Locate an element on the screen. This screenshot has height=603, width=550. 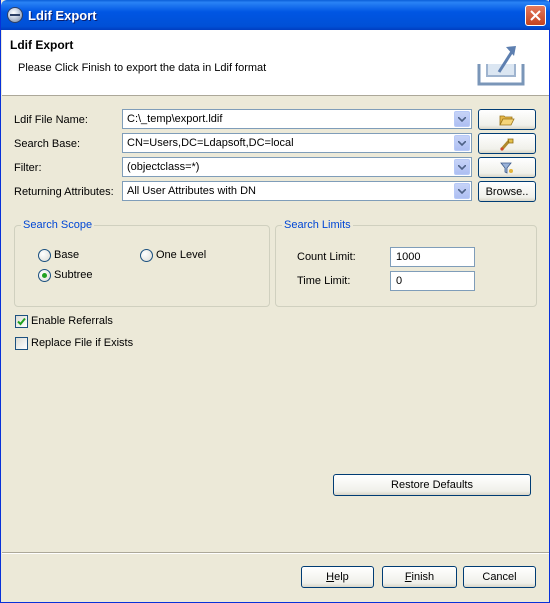
file-name-label: Ldif File Name: is located at coordinates (51, 120).